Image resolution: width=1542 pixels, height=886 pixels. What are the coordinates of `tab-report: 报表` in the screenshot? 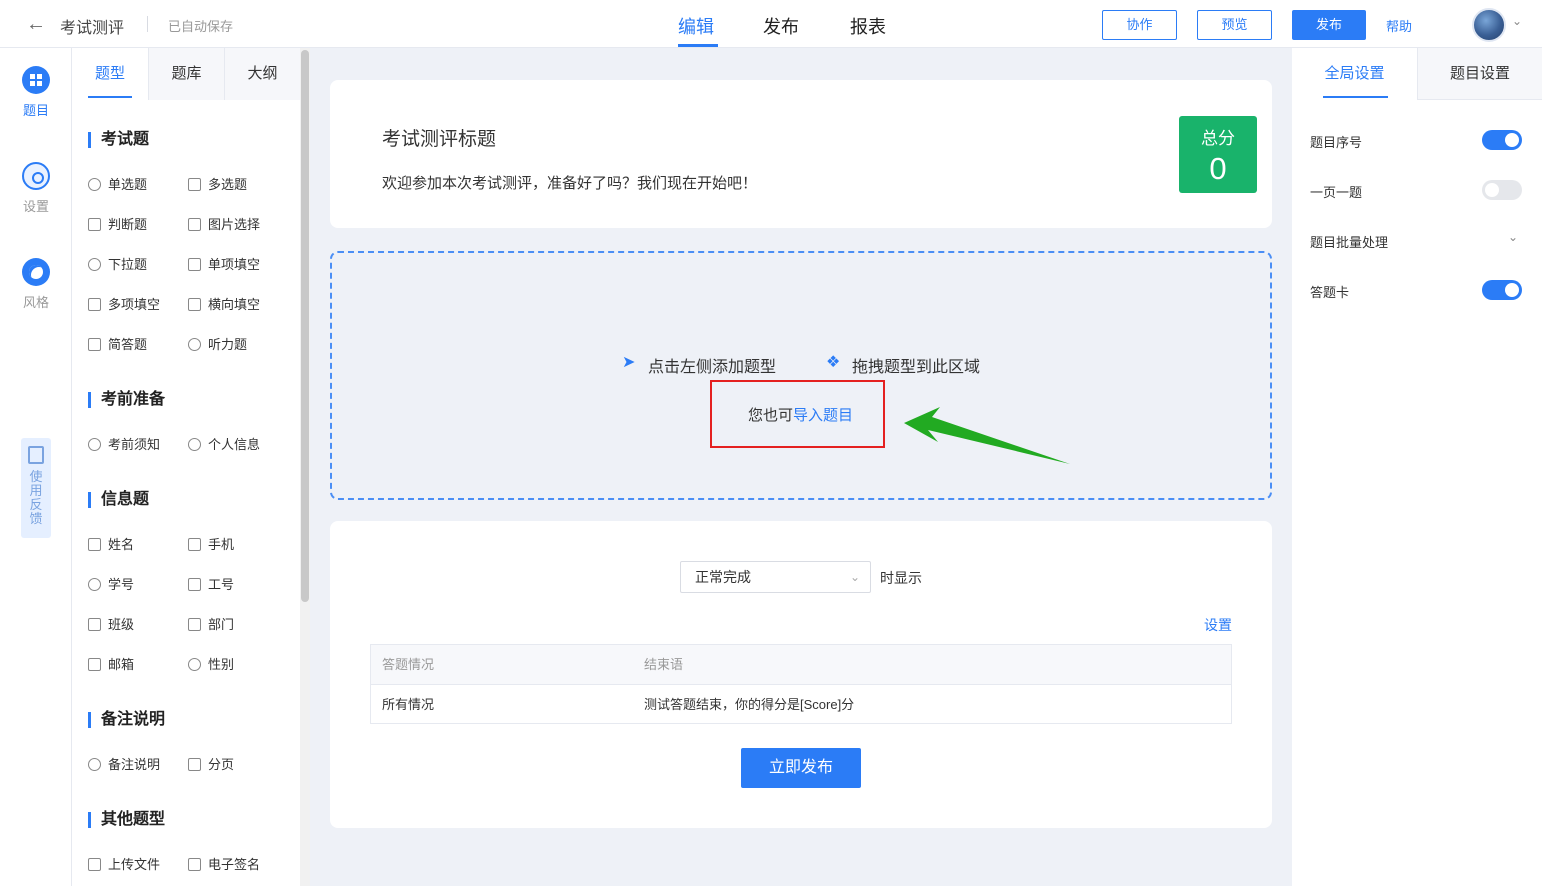 It's located at (868, 26).